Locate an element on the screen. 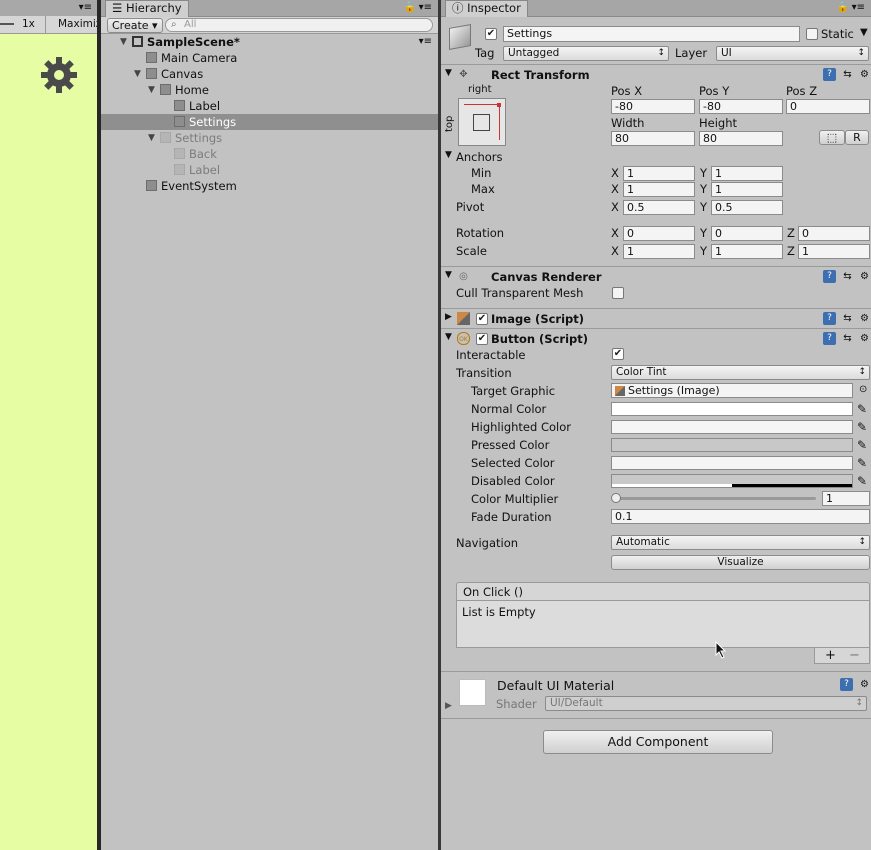 Image resolution: width=871 pixels, height=850 pixels. pos-z-field: 0 is located at coordinates (828, 106).